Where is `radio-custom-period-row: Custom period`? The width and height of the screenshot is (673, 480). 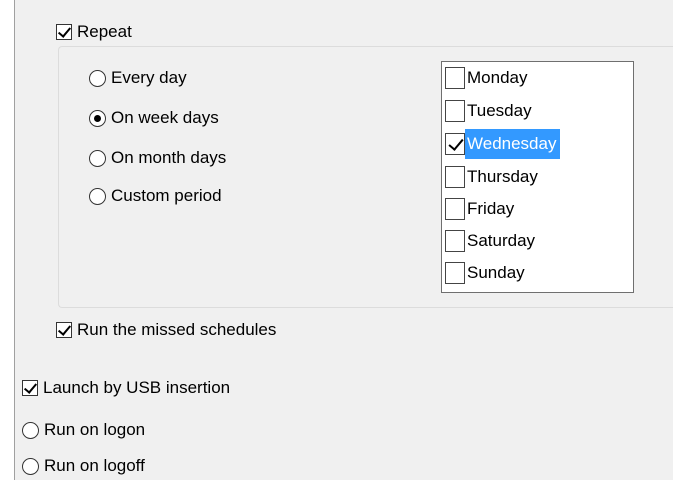 radio-custom-period-row: Custom period is located at coordinates (155, 196).